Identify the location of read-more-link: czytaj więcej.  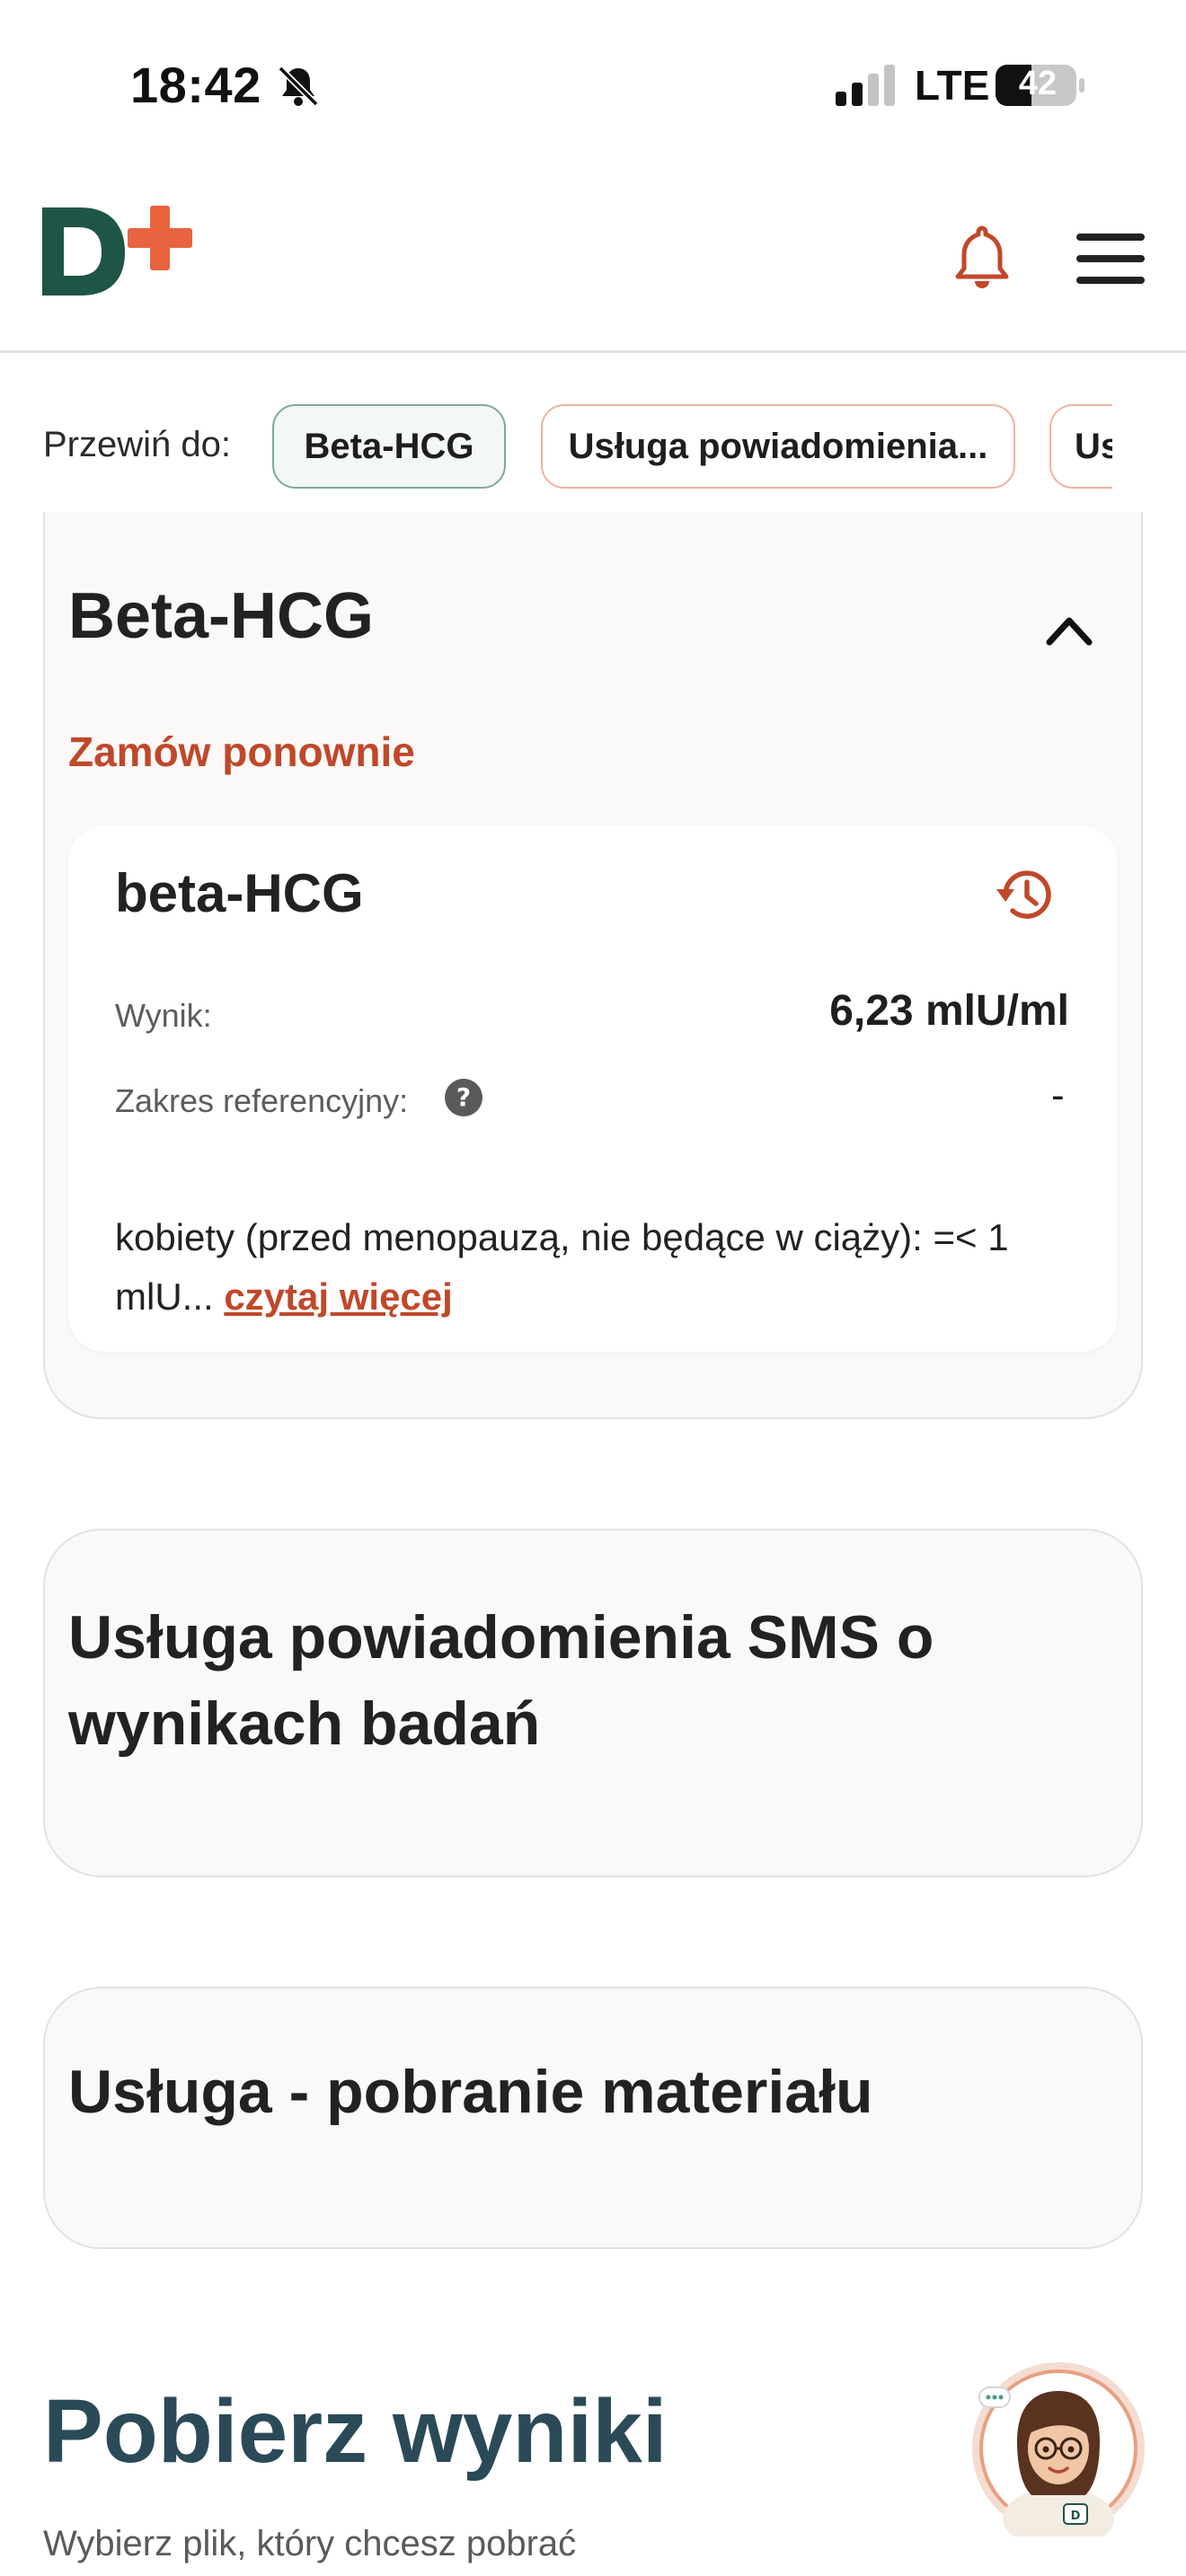
(338, 1296).